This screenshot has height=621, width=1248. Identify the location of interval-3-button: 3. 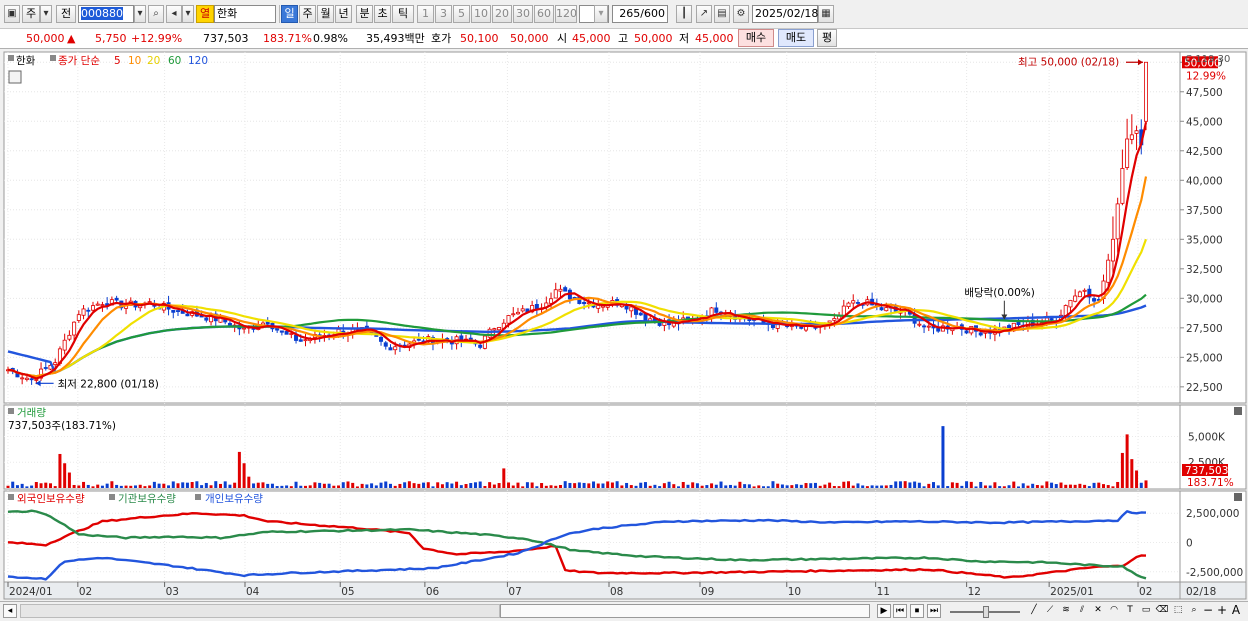
(443, 14).